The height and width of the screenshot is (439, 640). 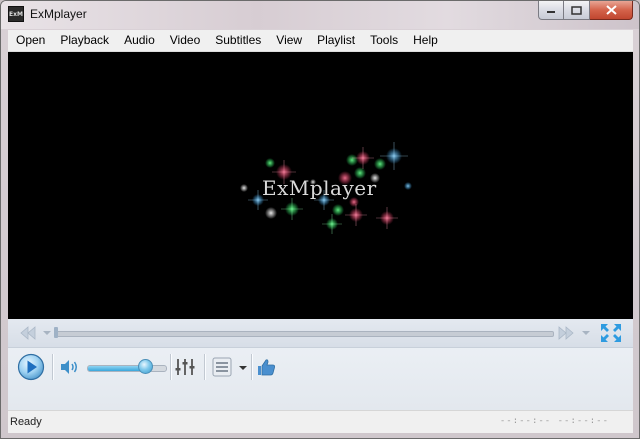 I want to click on title-bar: ExM ExMplayer, so click(x=320, y=15).